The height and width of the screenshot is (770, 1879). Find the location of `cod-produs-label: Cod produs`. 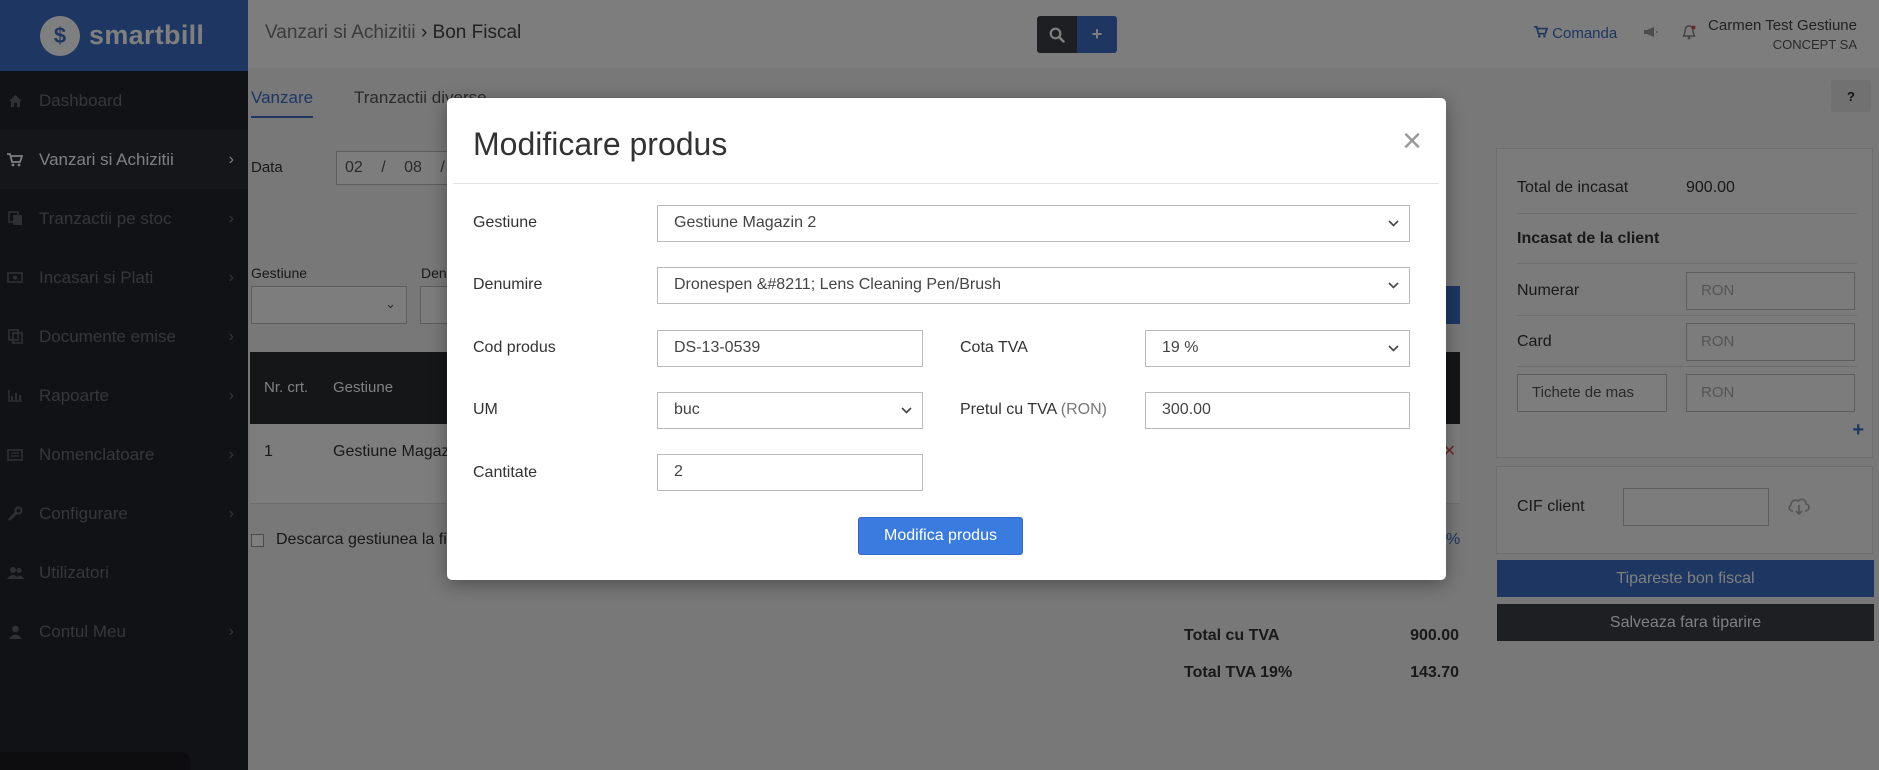

cod-produs-label: Cod produs is located at coordinates (514, 347).